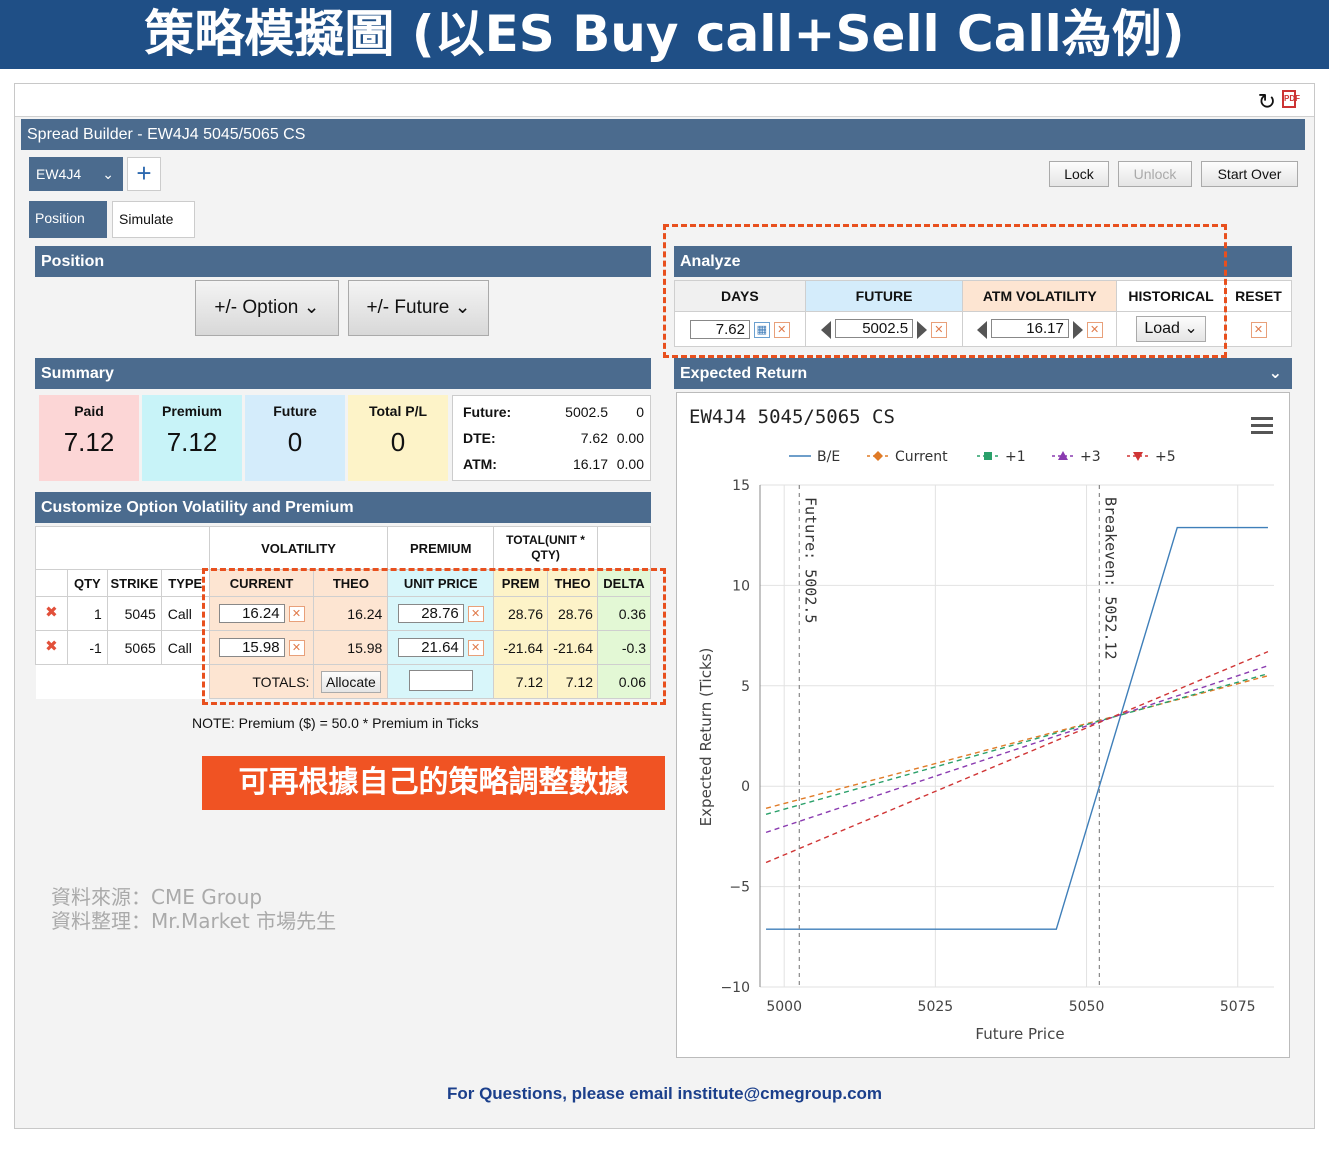  I want to click on refresh-icon: ↻, so click(1267, 102).